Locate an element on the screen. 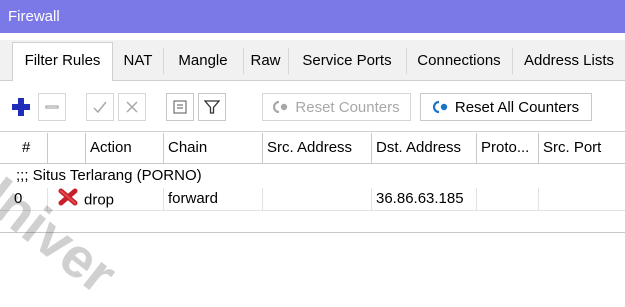 The image size is (625, 307). add-button is located at coordinates (21, 107).